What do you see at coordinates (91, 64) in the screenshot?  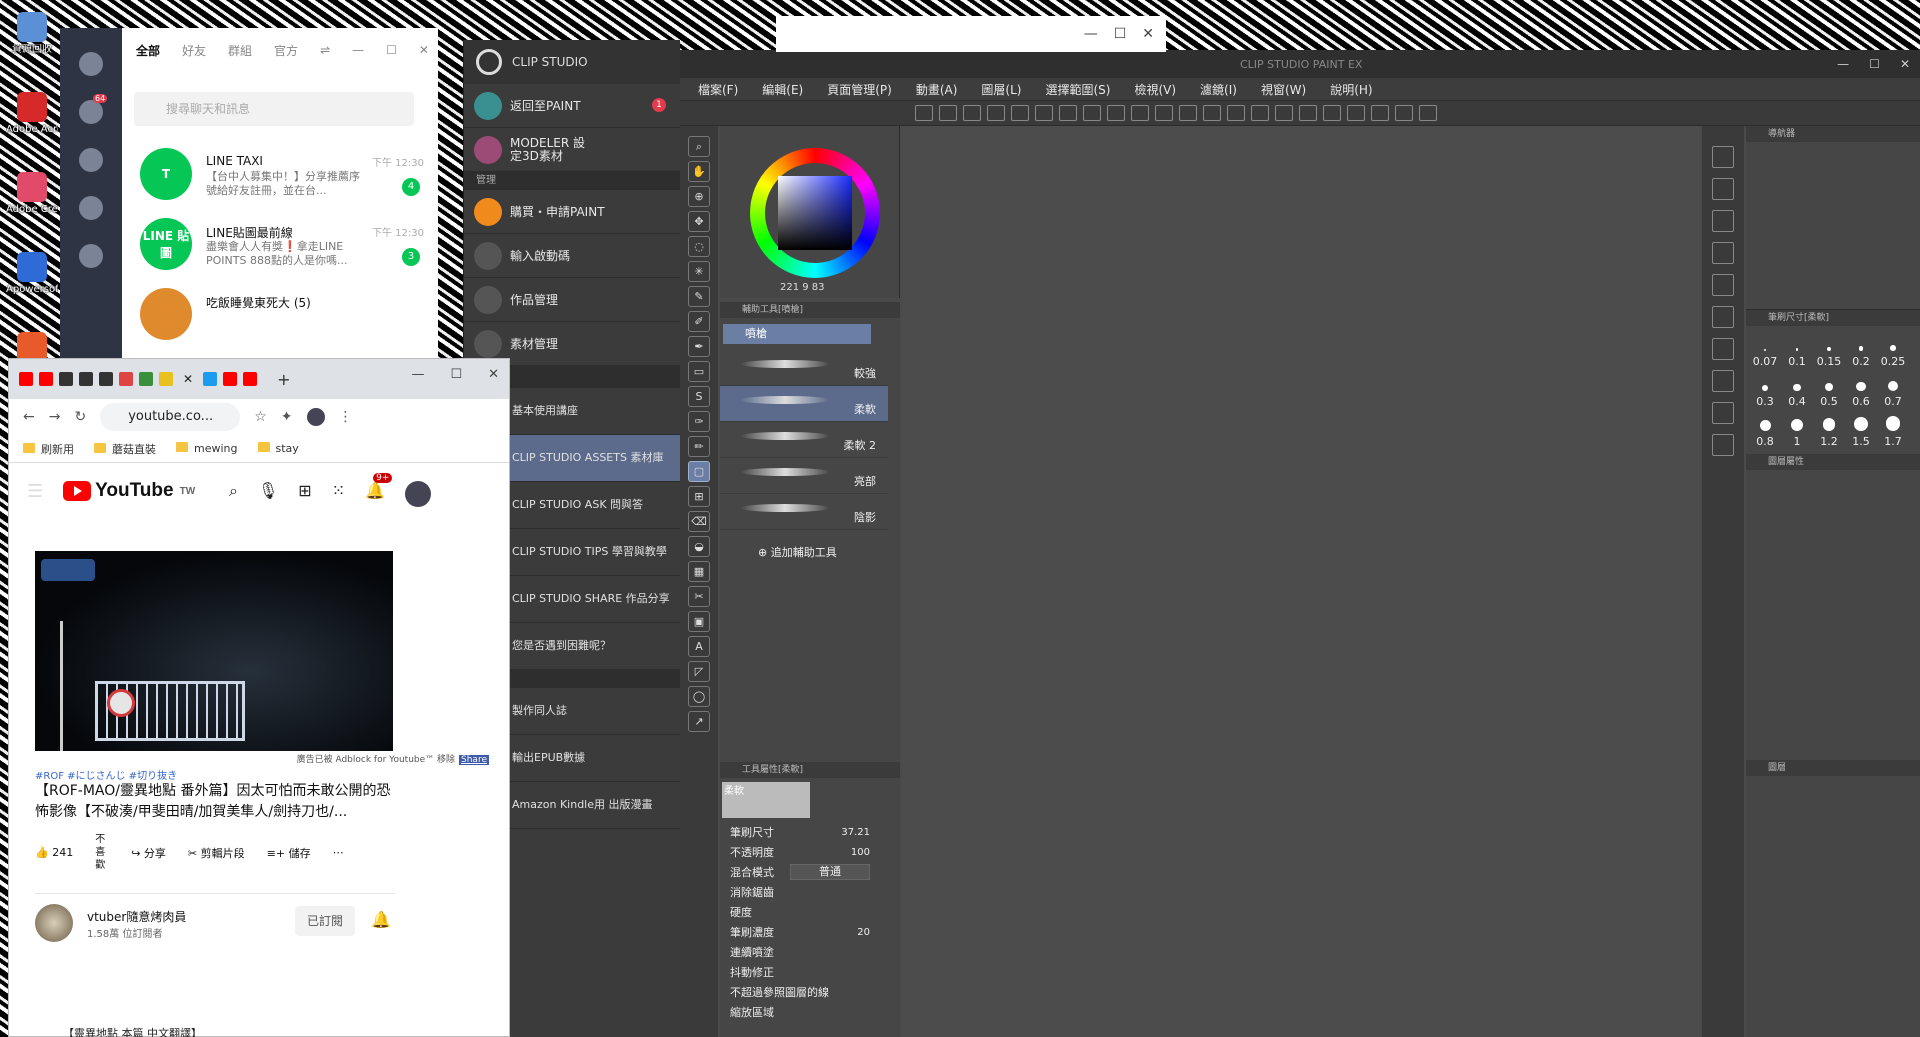 I see `profile-icon` at bounding box center [91, 64].